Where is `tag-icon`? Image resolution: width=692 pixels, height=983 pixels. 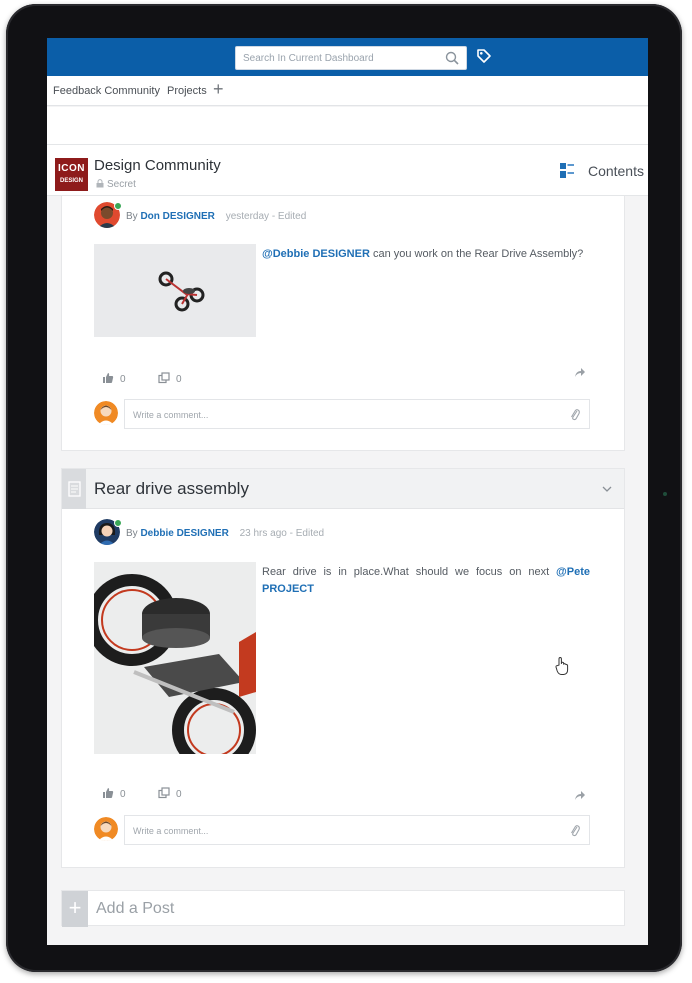
tag-icon is located at coordinates (484, 56).